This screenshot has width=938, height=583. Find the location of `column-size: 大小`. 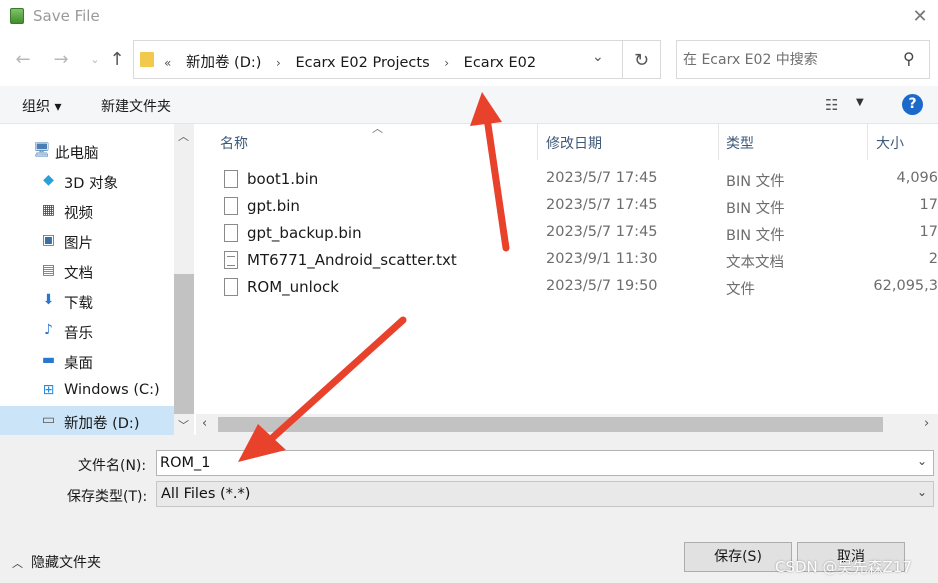

column-size: 大小 is located at coordinates (890, 143).